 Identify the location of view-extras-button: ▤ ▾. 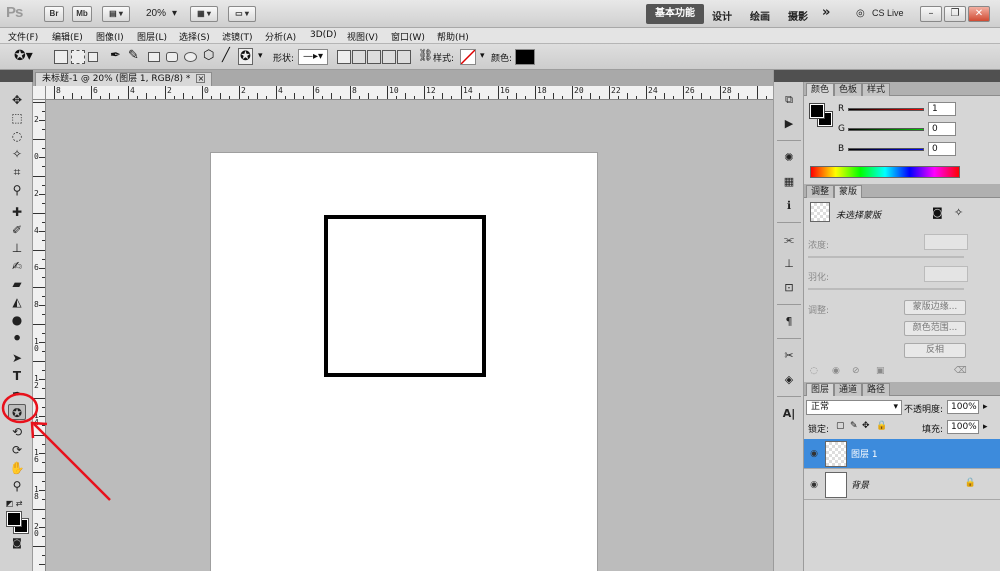
(116, 14).